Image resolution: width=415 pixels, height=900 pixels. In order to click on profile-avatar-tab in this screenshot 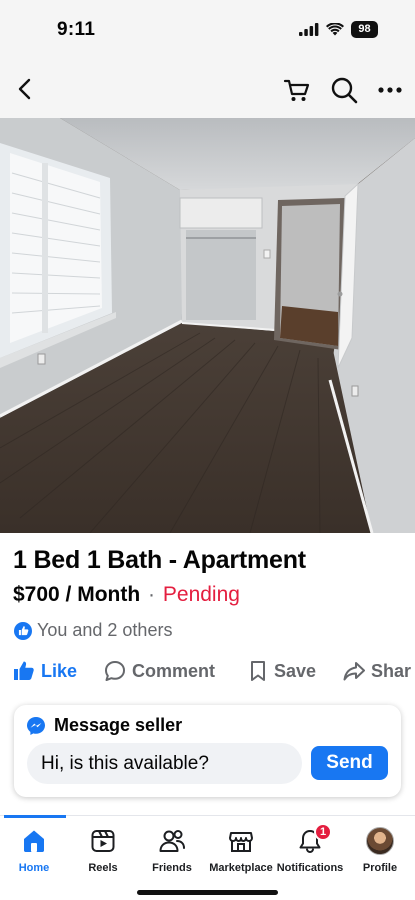, I will do `click(380, 841)`.